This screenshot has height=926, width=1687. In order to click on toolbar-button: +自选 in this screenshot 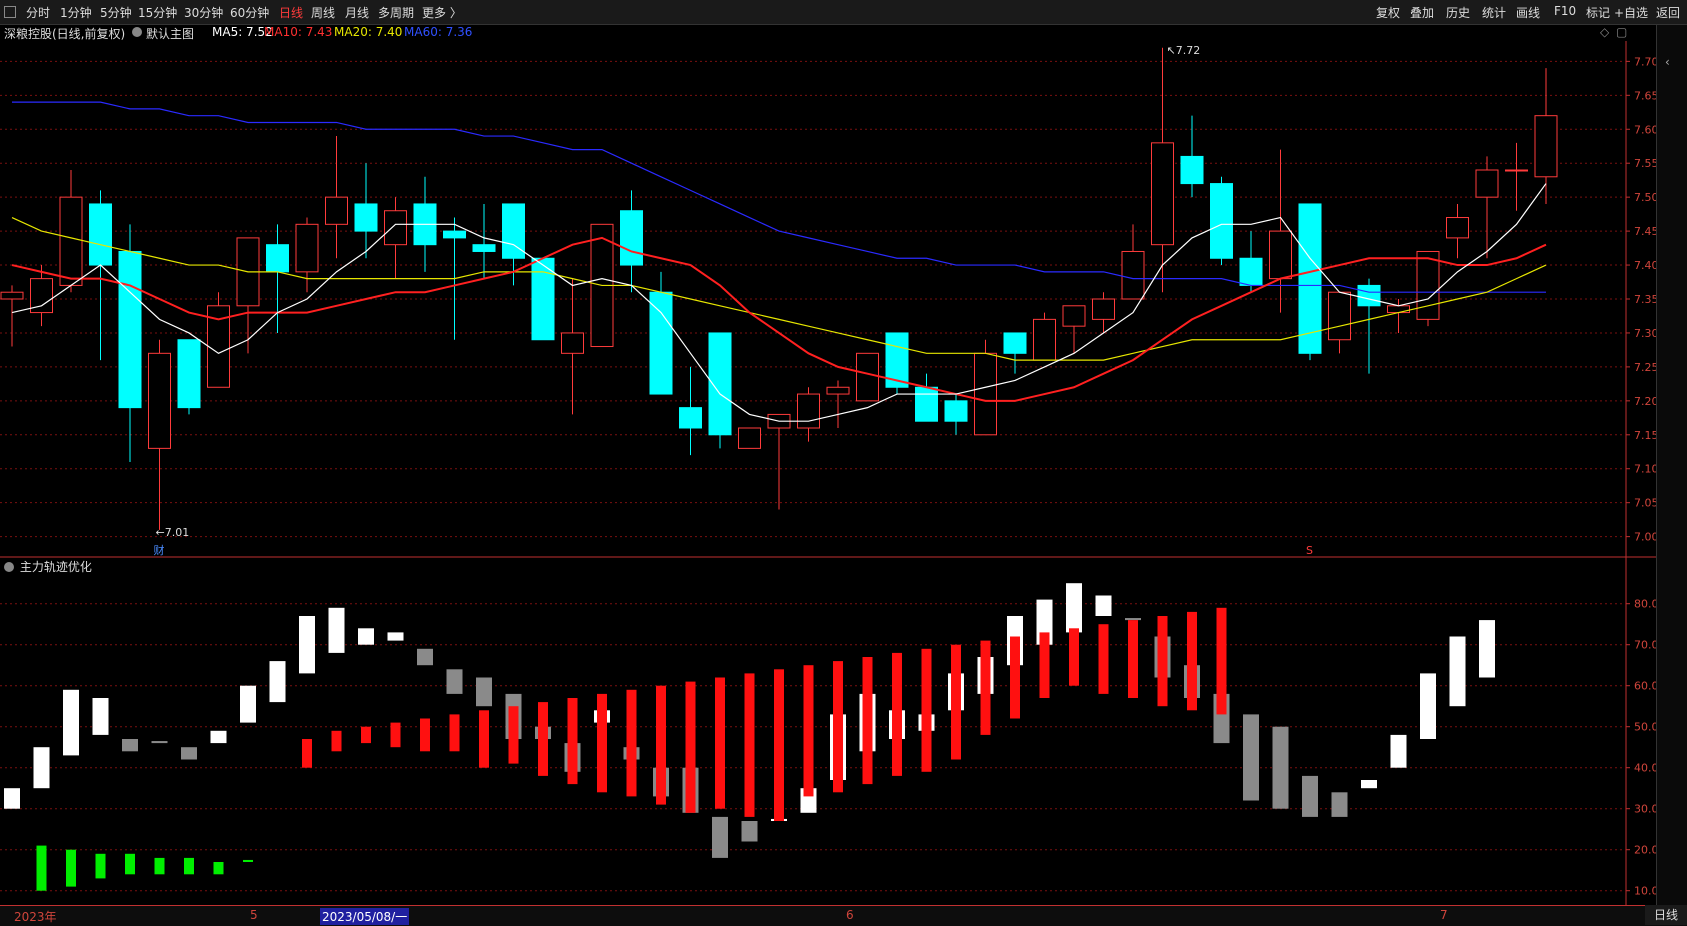, I will do `click(1631, 12)`.